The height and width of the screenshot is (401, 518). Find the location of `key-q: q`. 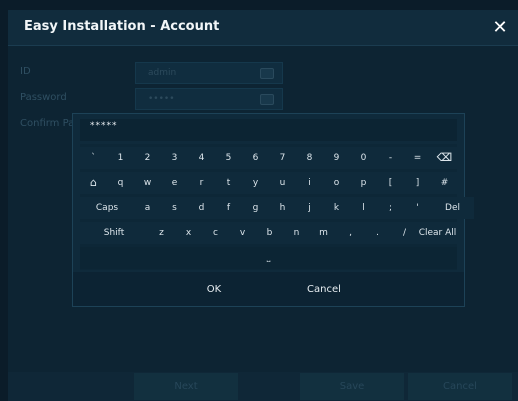

key-q: q is located at coordinates (120, 183).